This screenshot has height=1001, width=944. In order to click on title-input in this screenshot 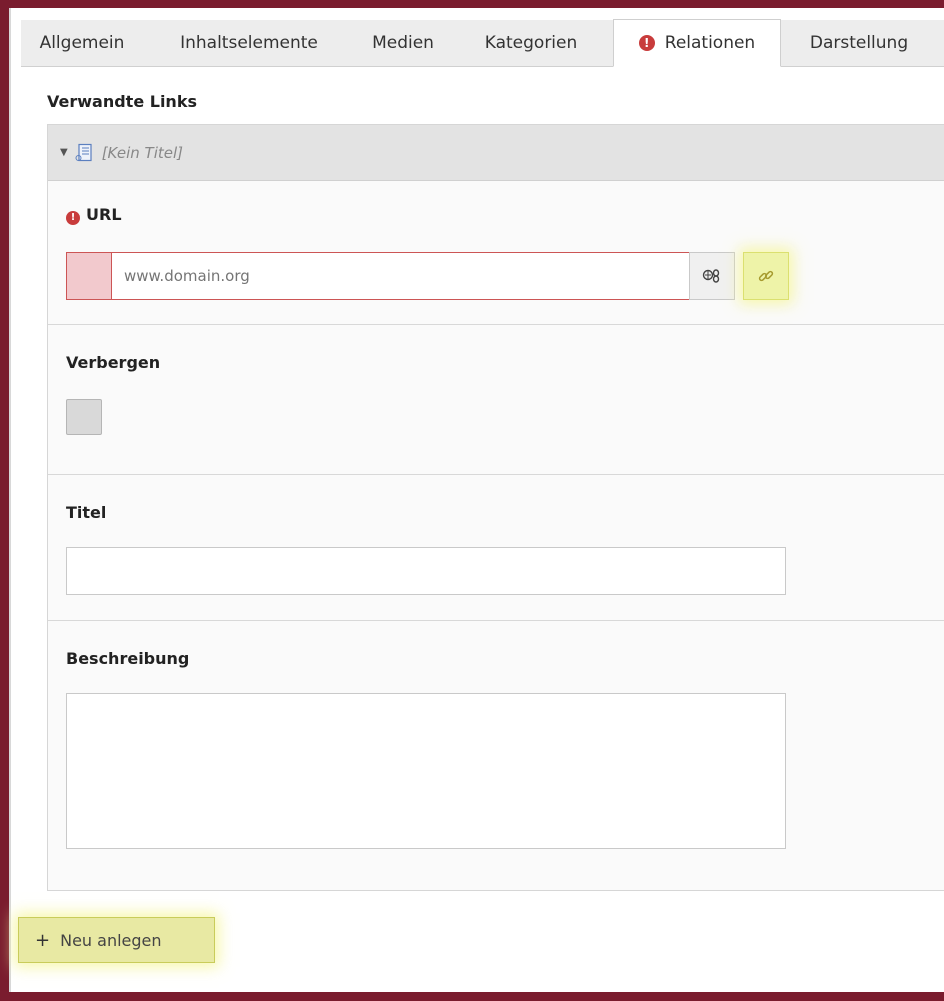, I will do `click(426, 571)`.